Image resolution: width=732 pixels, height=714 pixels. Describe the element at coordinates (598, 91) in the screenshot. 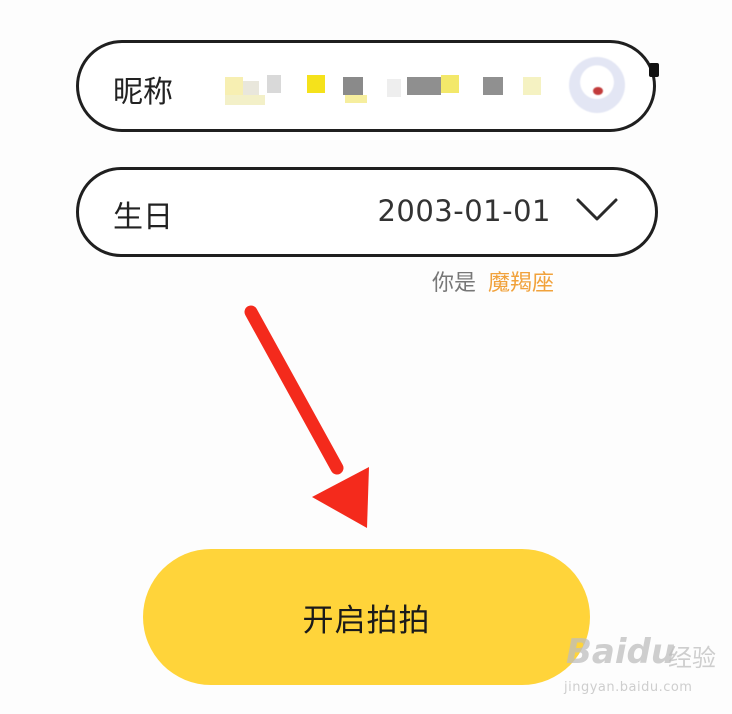

I see `avatar-detail` at that location.